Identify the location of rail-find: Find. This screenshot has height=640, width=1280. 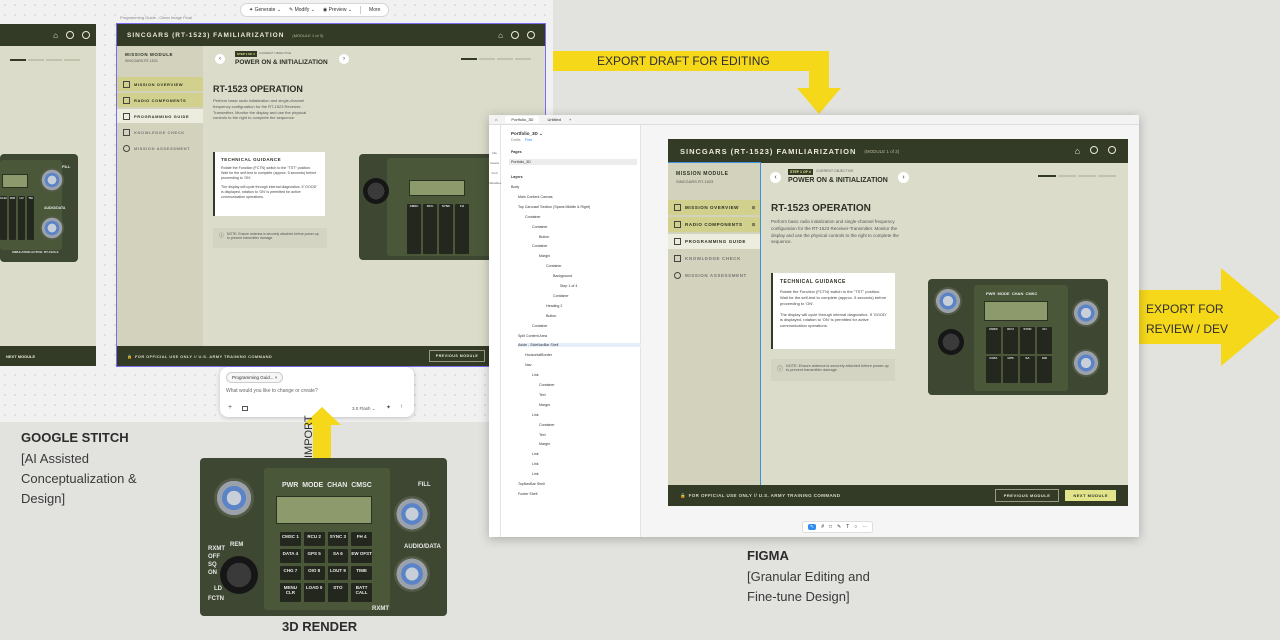
(494, 173).